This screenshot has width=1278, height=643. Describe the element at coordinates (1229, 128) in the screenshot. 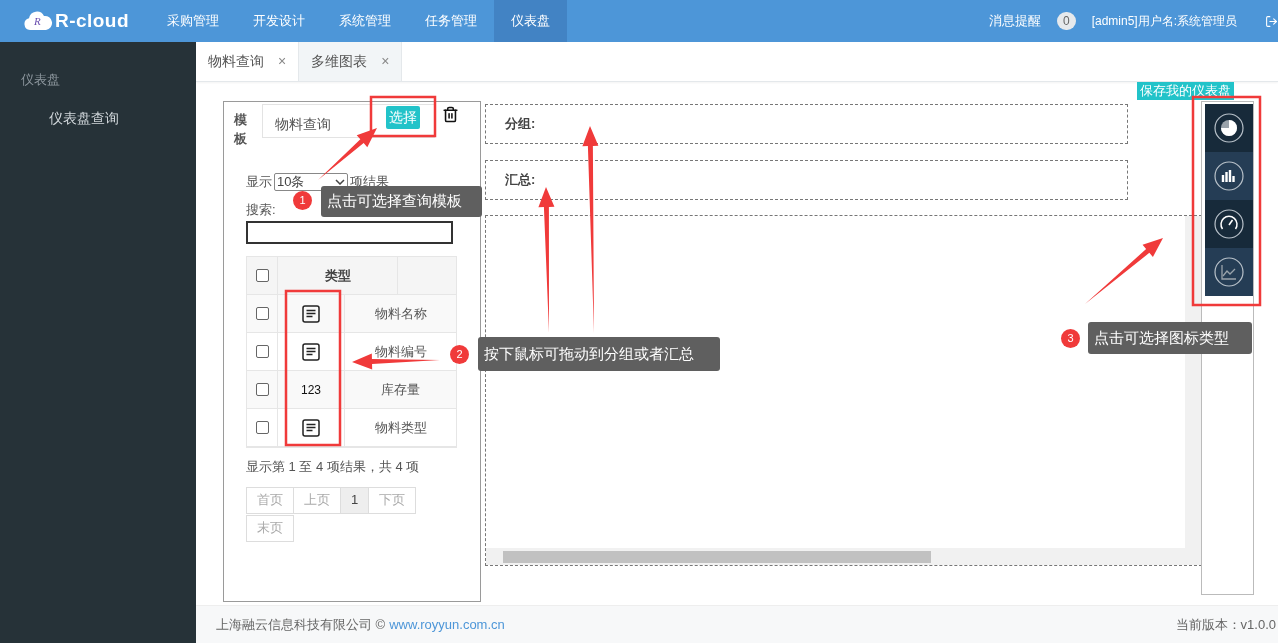

I see `pie-chart-icon` at that location.